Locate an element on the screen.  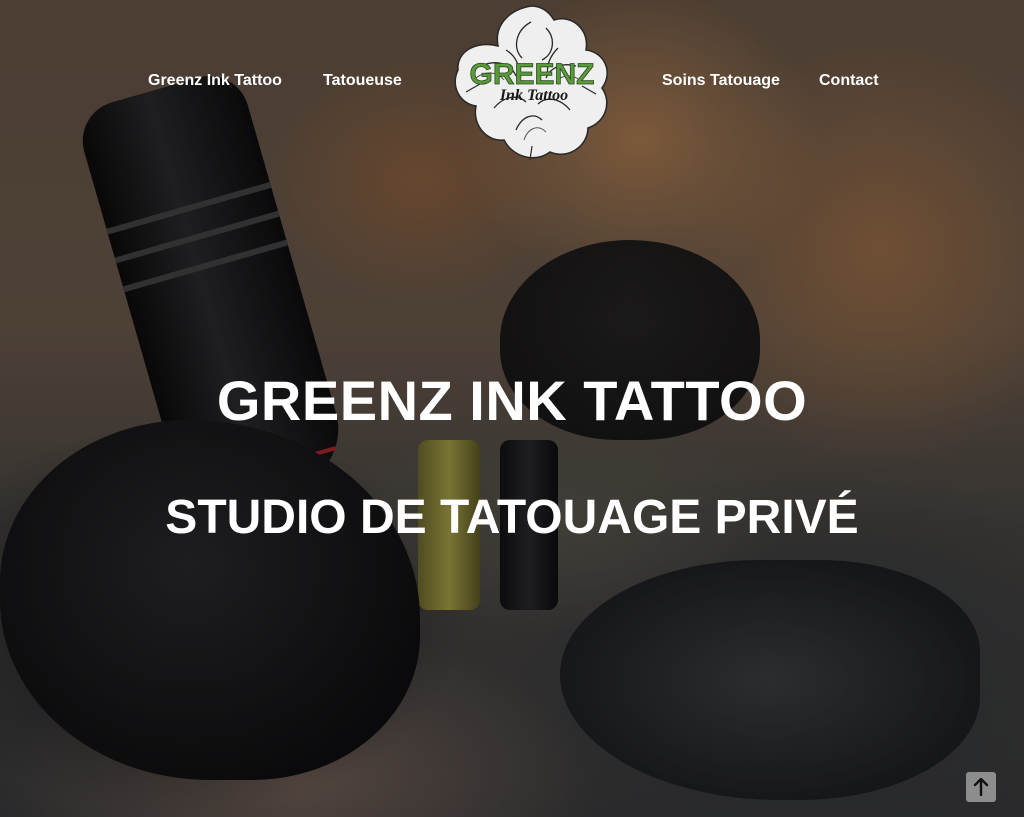
nav-link-contact: Contact is located at coordinates (849, 81).